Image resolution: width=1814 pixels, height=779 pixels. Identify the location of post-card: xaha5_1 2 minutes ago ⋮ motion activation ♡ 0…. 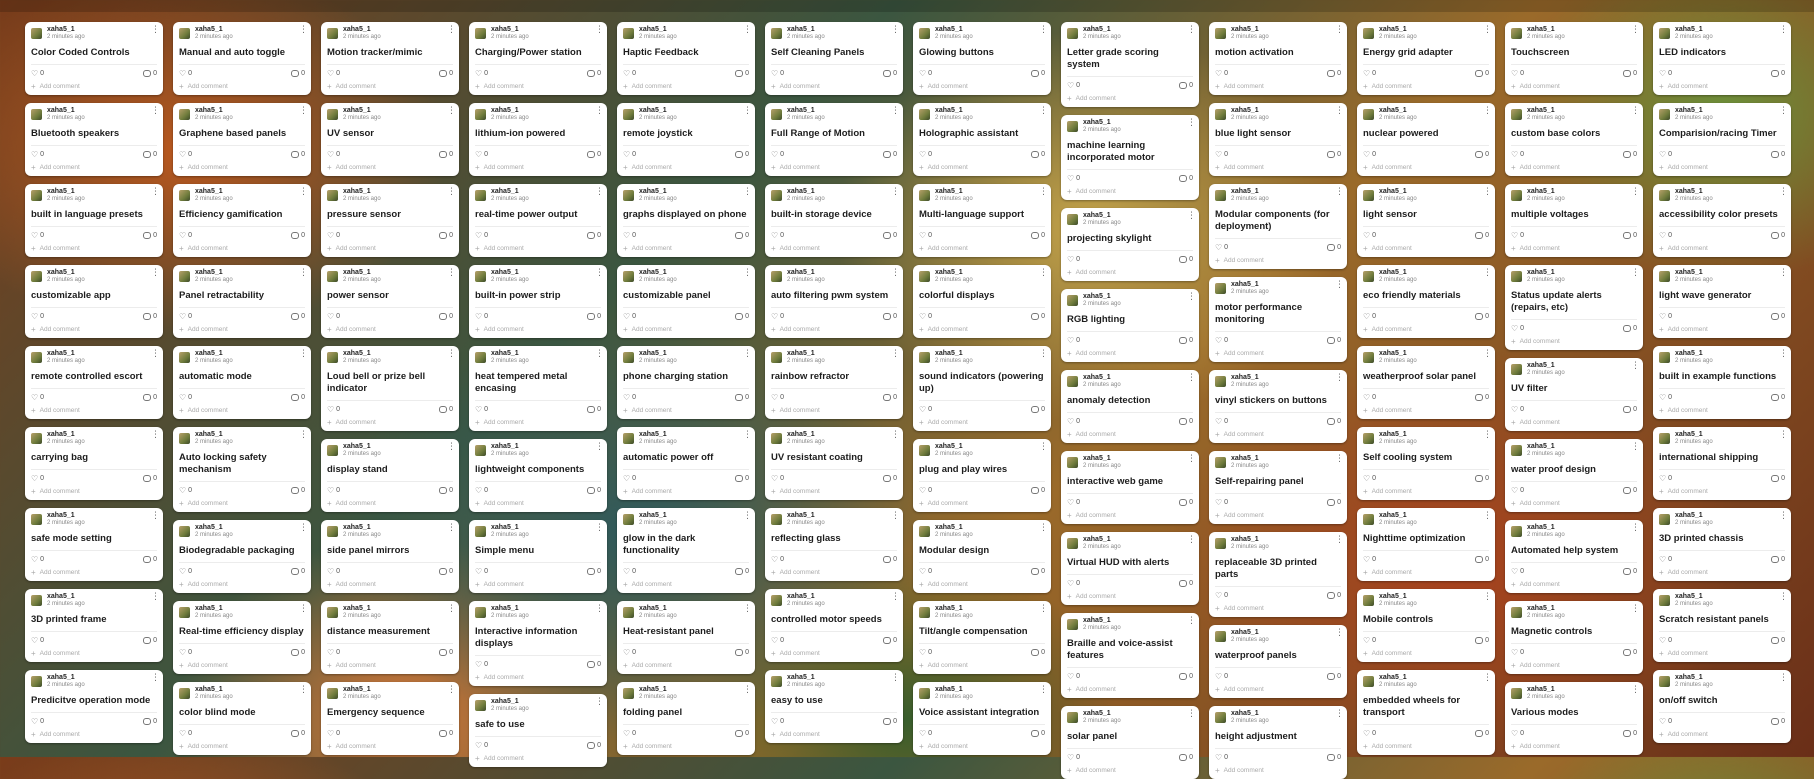
(1278, 58).